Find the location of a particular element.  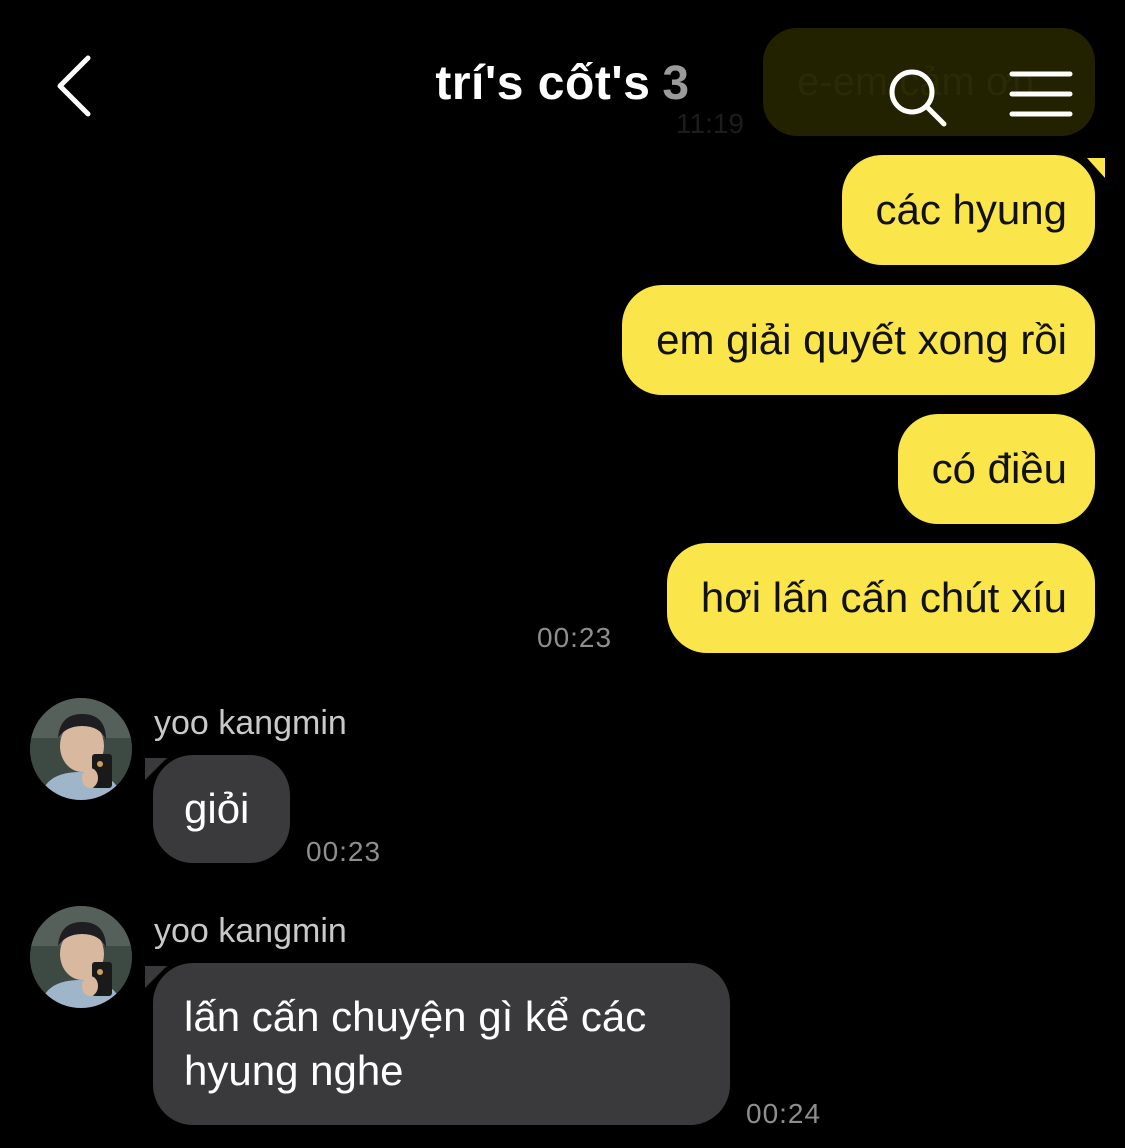

incoming-message-time: 00:23 is located at coordinates (344, 851).